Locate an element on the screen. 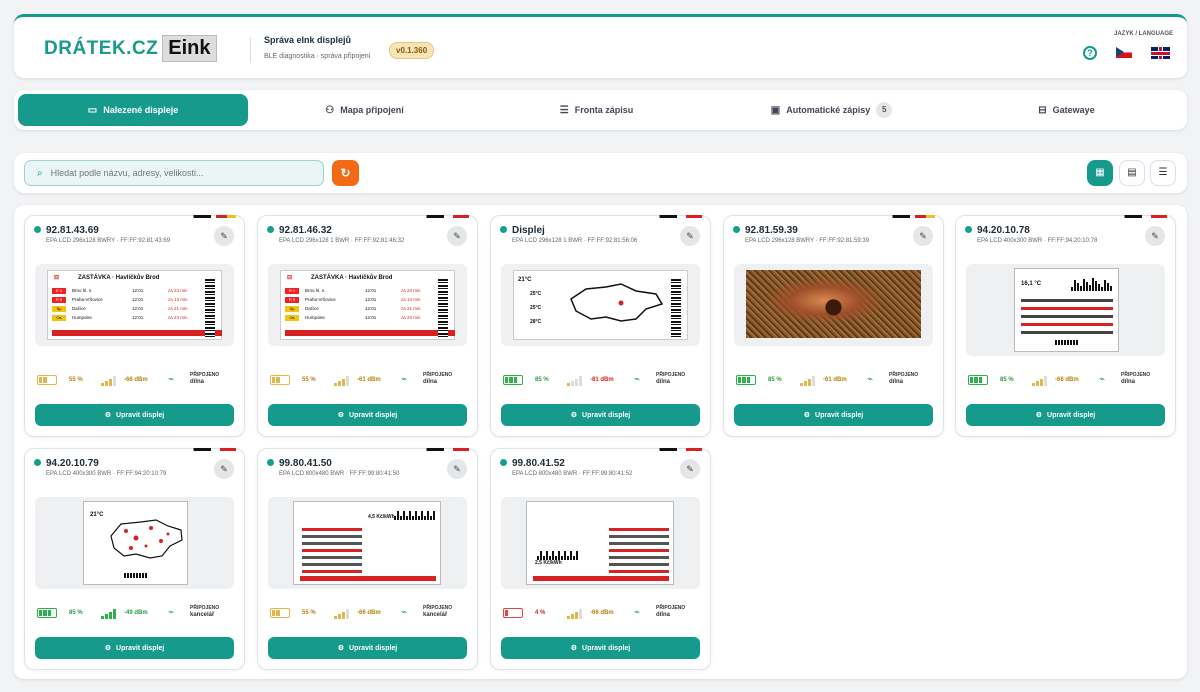 The image size is (1200, 692). help-icon: ? is located at coordinates (1090, 53).